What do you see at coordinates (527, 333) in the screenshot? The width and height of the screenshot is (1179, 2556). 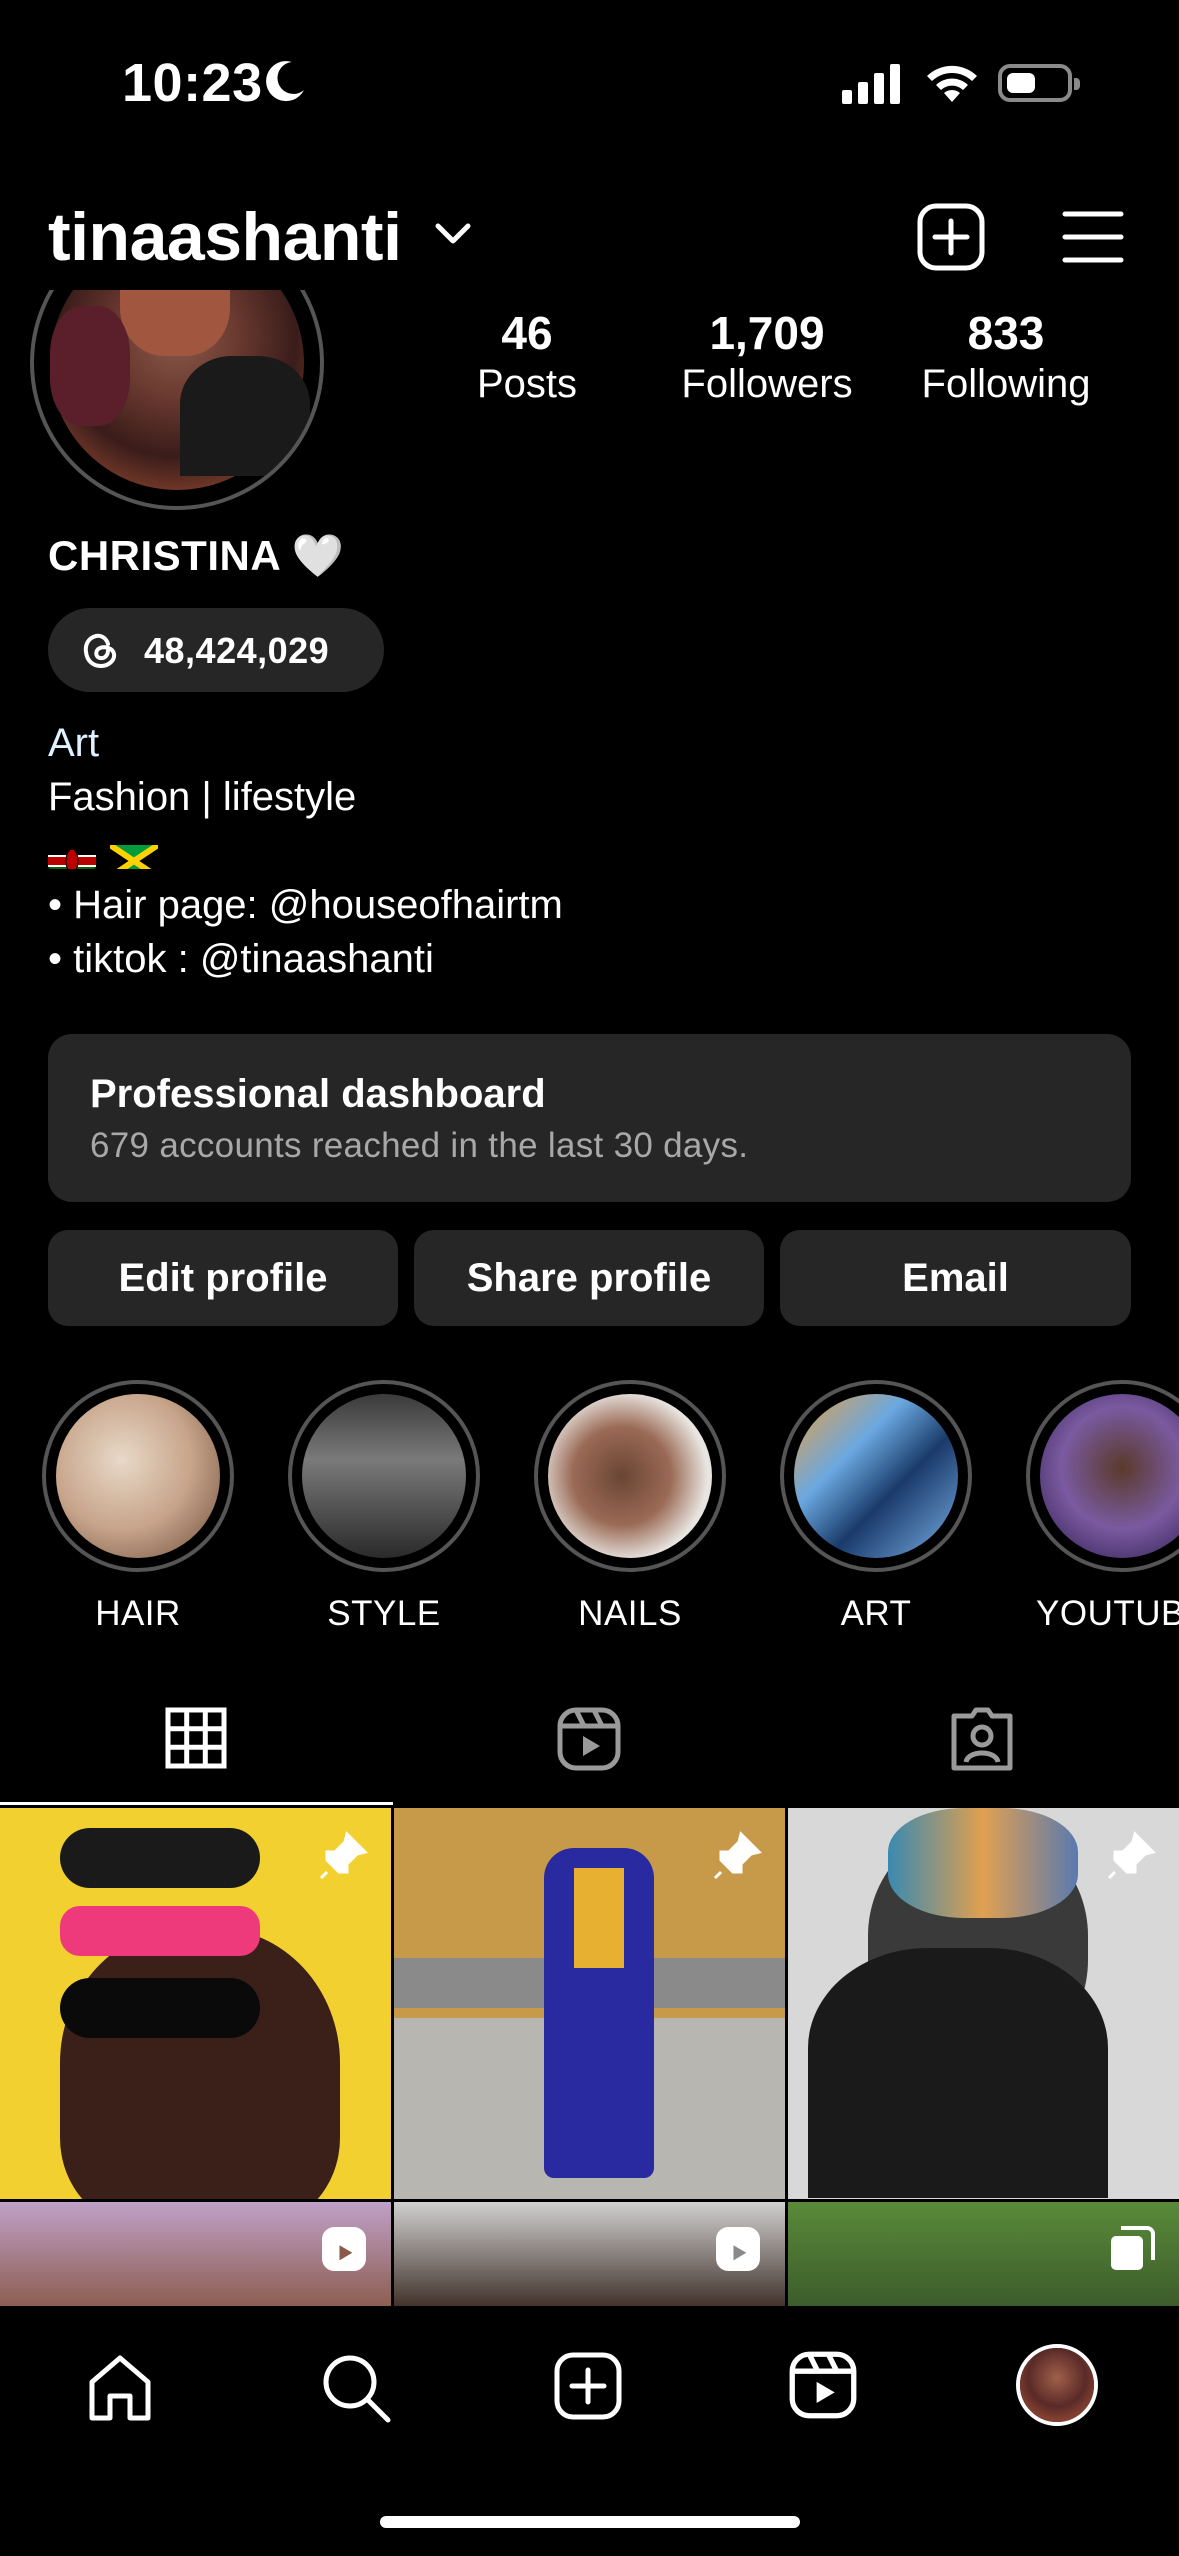 I see `posts-count: 46` at bounding box center [527, 333].